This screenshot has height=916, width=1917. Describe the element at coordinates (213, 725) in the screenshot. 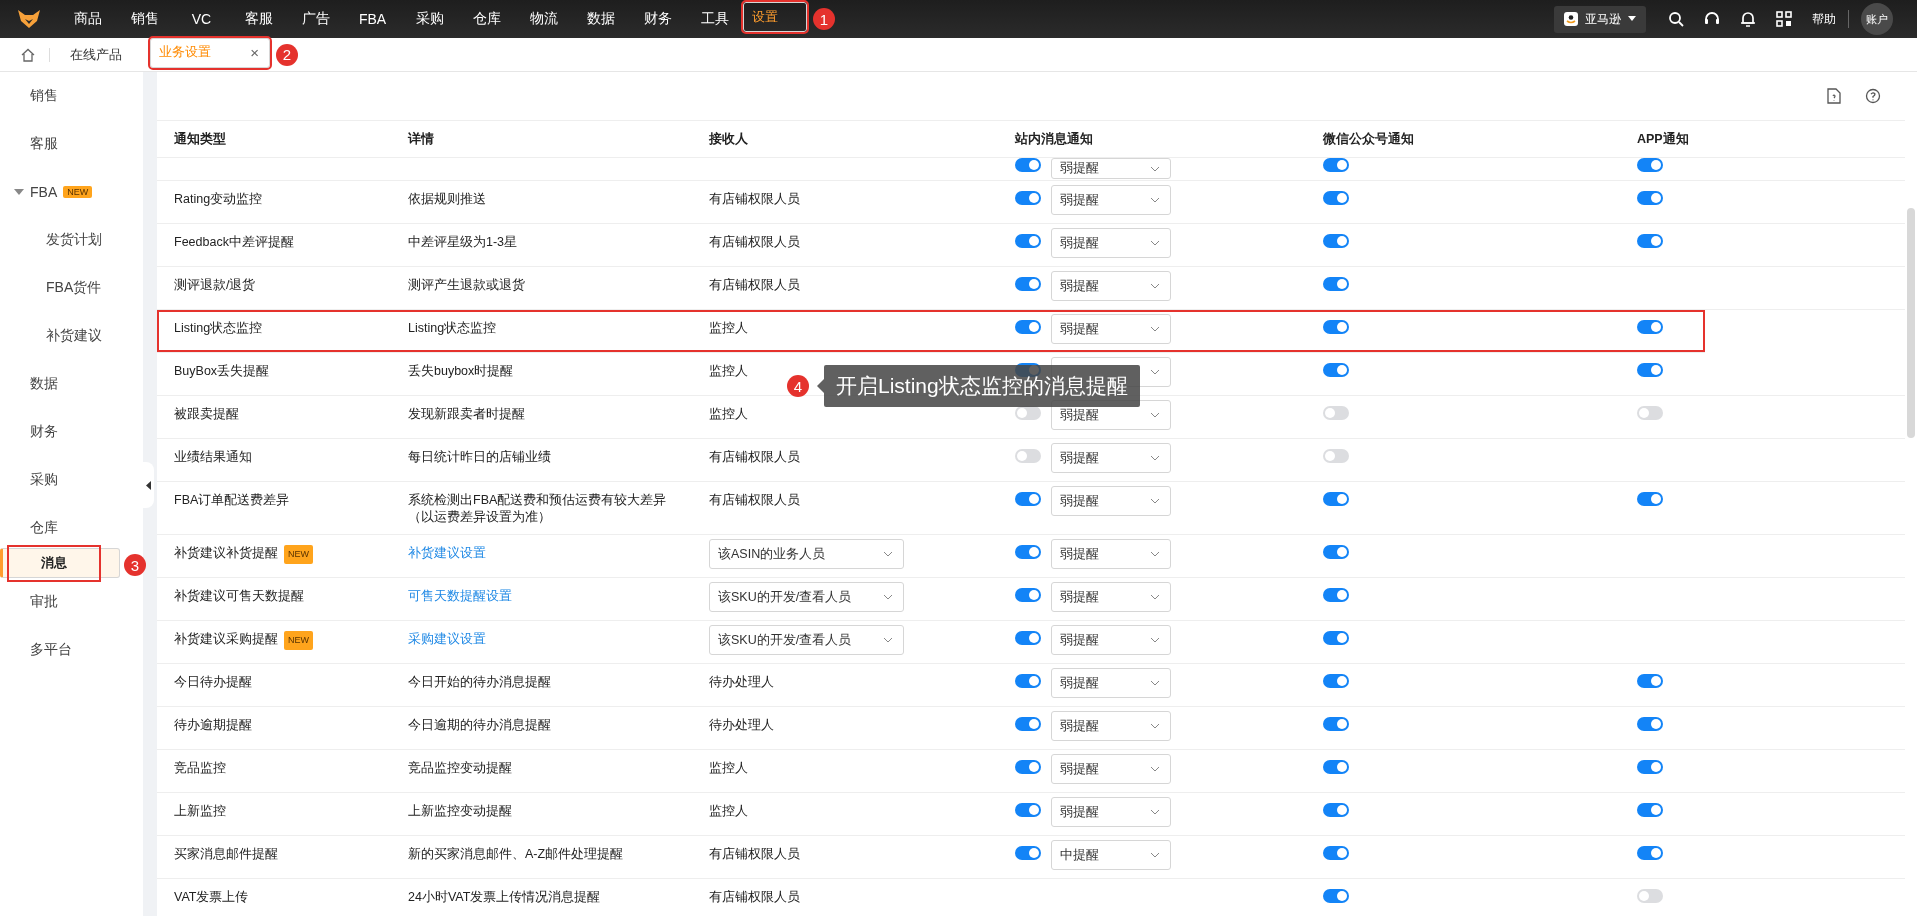

I see `notification-type: 待办逾期提醒` at that location.